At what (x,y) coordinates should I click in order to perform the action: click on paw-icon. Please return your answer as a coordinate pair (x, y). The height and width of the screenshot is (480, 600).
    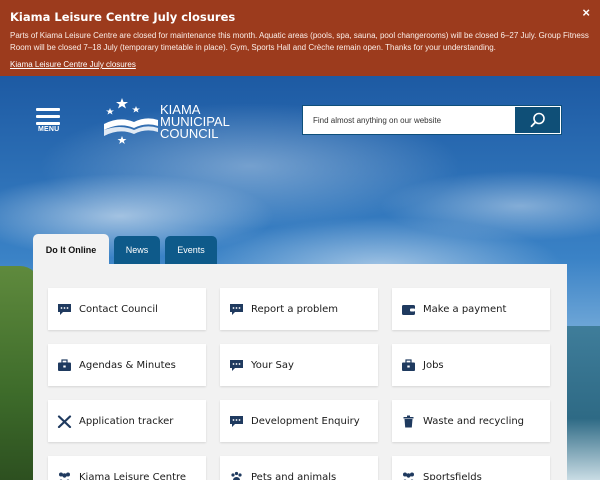
    Looking at the image, I should click on (236, 475).